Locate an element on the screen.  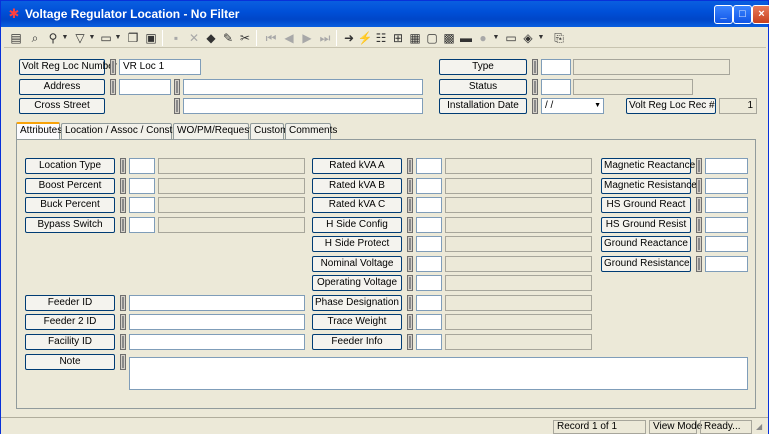
installation-date-picker: / / ▼ is located at coordinates (572, 106).